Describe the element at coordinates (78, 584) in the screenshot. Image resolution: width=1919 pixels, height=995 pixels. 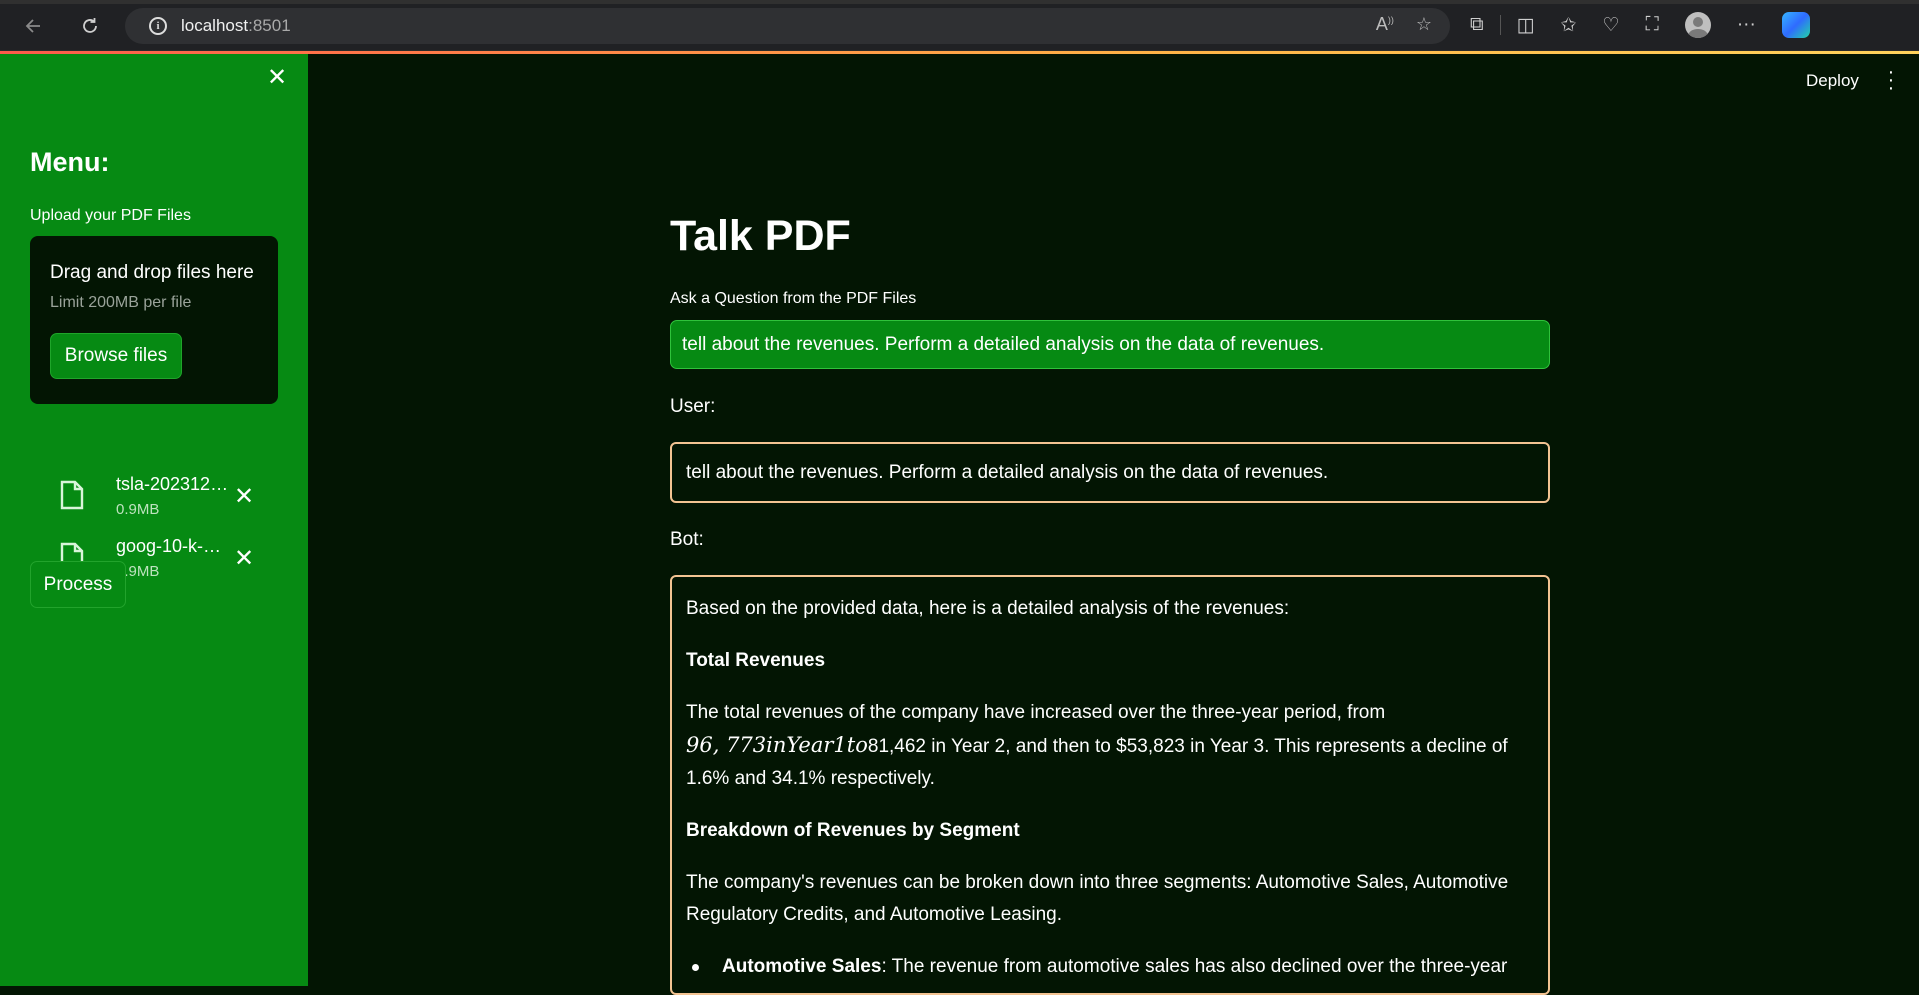
I see `process-button: Process` at that location.